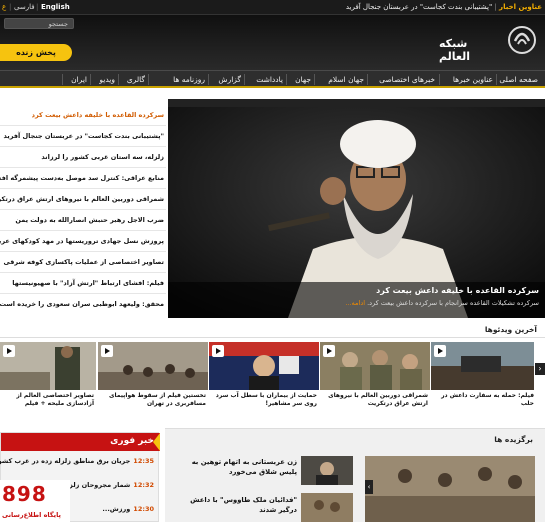  What do you see at coordinates (58, 24) in the screenshot?
I see `search-placeholder: جستجو` at bounding box center [58, 24].